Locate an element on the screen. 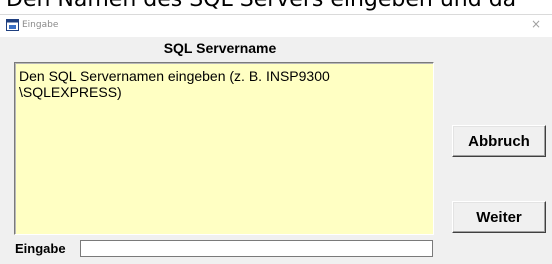  window-title: Eingabe is located at coordinates (40, 25).